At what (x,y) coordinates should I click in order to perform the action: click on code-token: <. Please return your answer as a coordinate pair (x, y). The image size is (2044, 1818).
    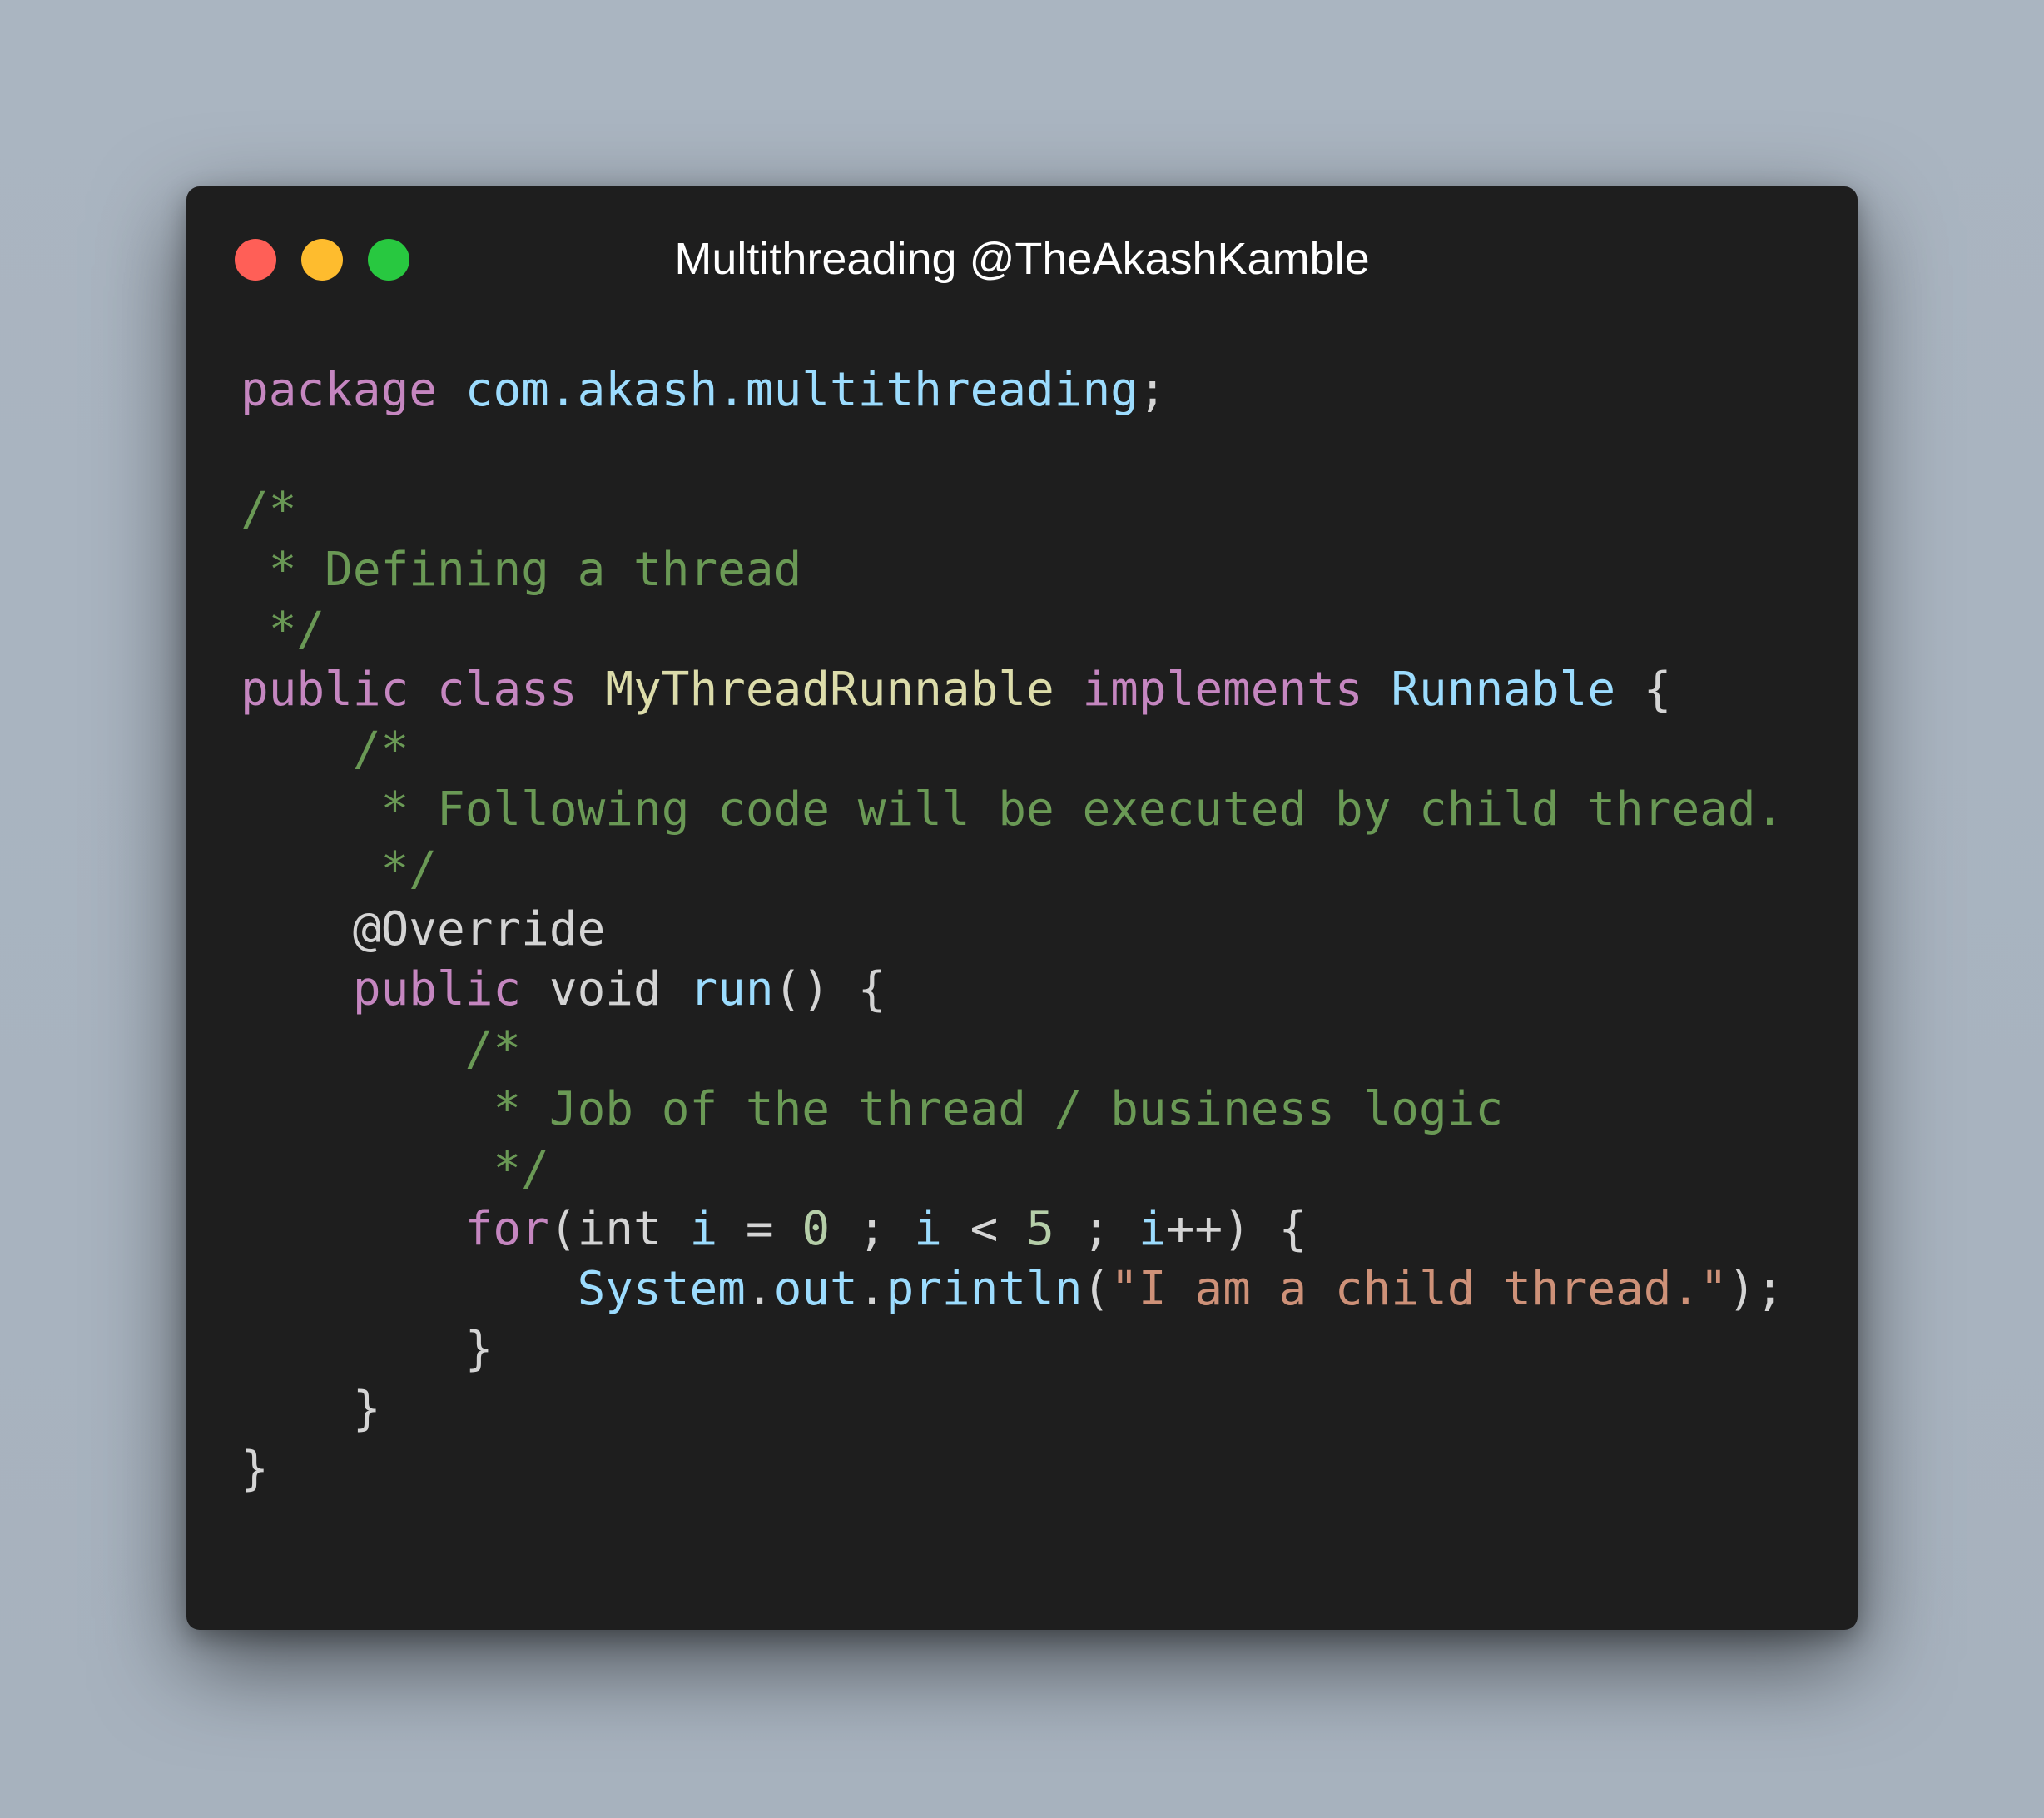
    Looking at the image, I should click on (984, 1229).